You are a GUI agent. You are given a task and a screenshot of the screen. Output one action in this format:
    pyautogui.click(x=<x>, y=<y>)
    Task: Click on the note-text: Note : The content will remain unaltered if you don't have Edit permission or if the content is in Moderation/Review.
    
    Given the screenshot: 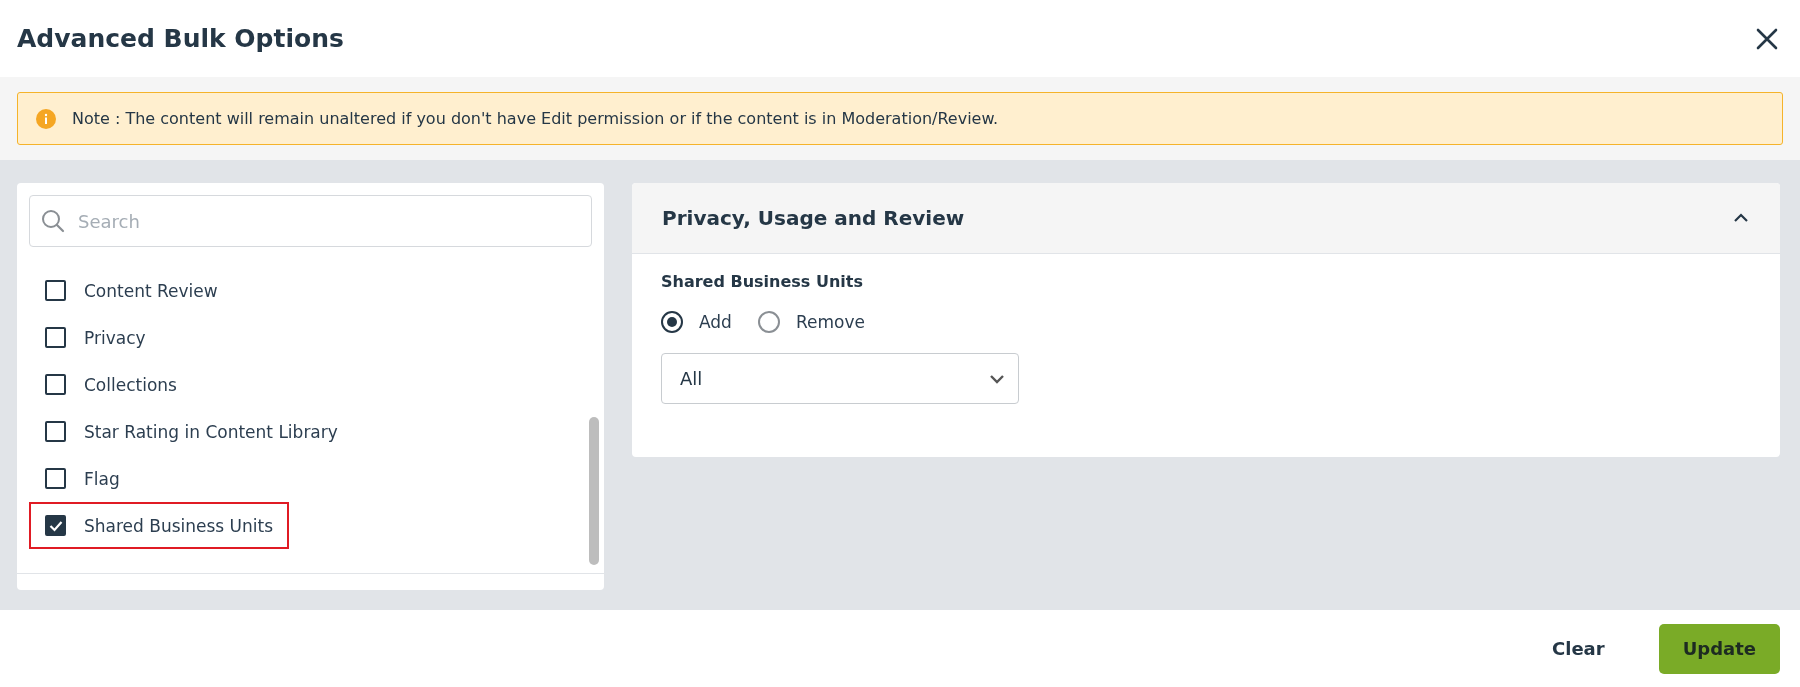 What is the action you would take?
    pyautogui.click(x=535, y=118)
    